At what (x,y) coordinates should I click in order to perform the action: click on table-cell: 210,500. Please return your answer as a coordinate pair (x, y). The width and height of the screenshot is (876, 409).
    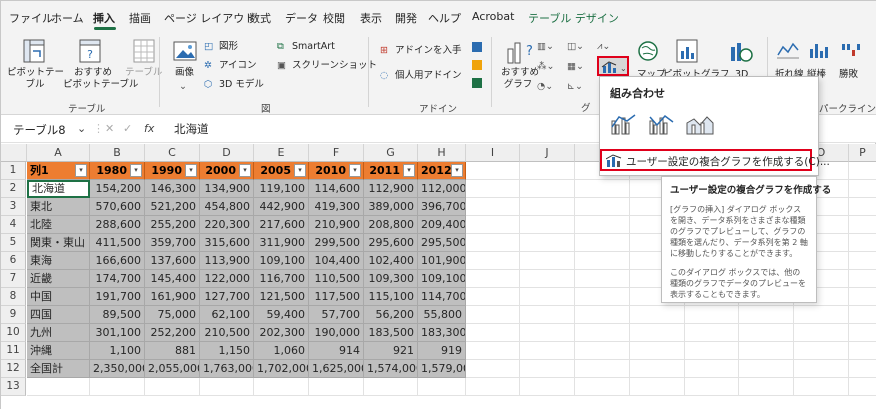
    Looking at the image, I should click on (227, 333).